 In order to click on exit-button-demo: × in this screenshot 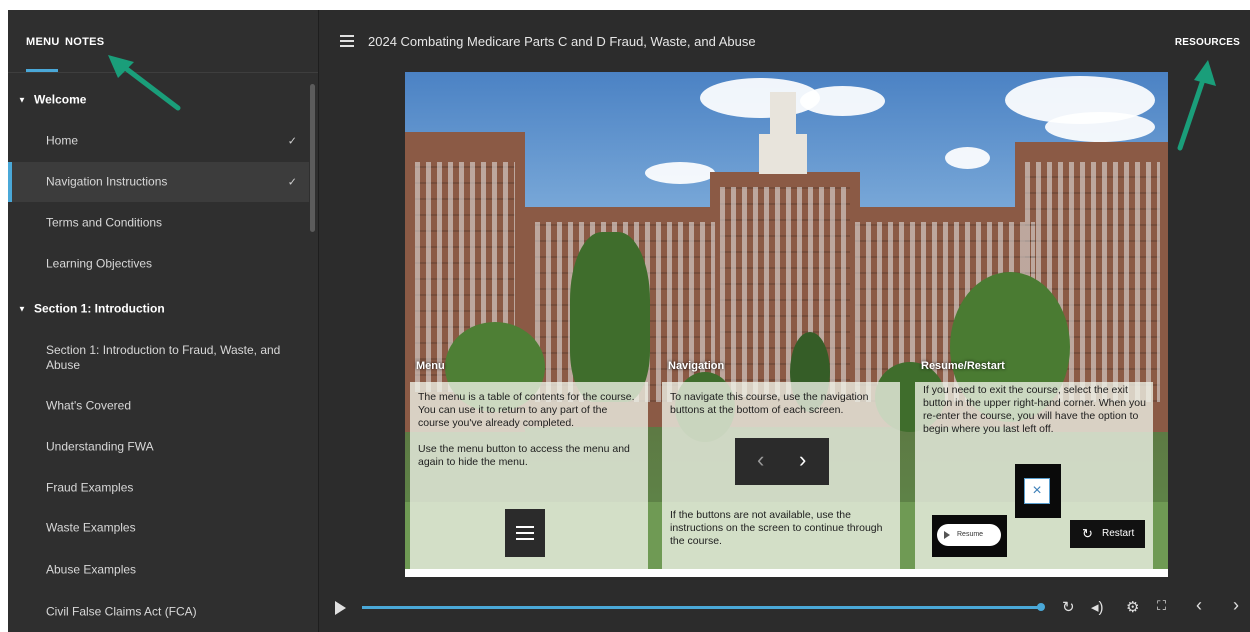, I will do `click(1038, 491)`.